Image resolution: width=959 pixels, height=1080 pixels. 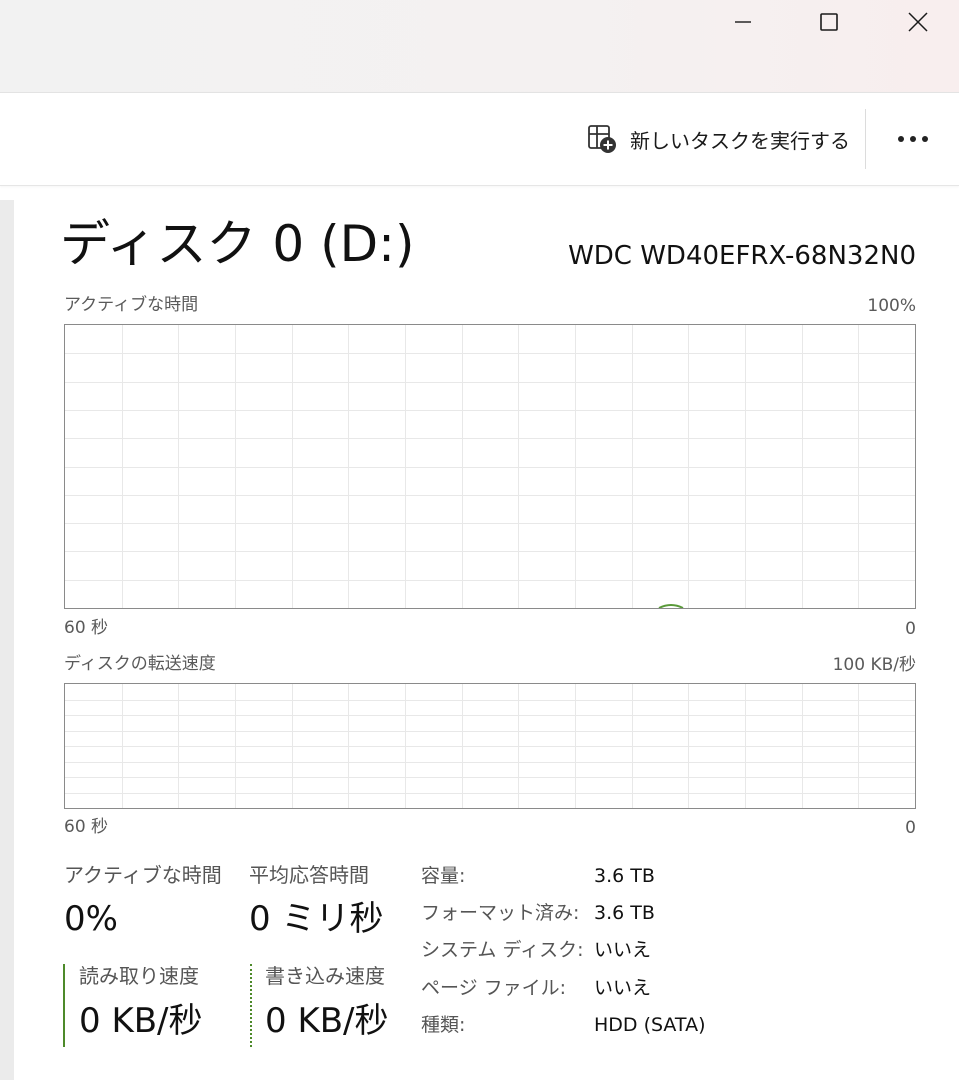 What do you see at coordinates (325, 976) in the screenshot?
I see `write-speed-stat-label: 書き込み速度` at bounding box center [325, 976].